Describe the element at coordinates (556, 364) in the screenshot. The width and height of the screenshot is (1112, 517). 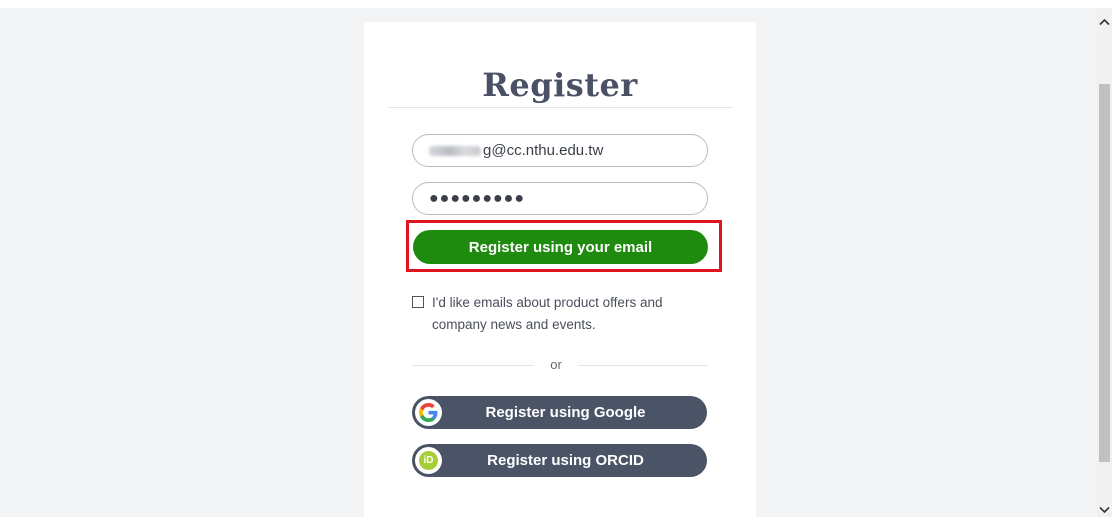
I see `divider-text: or` at that location.